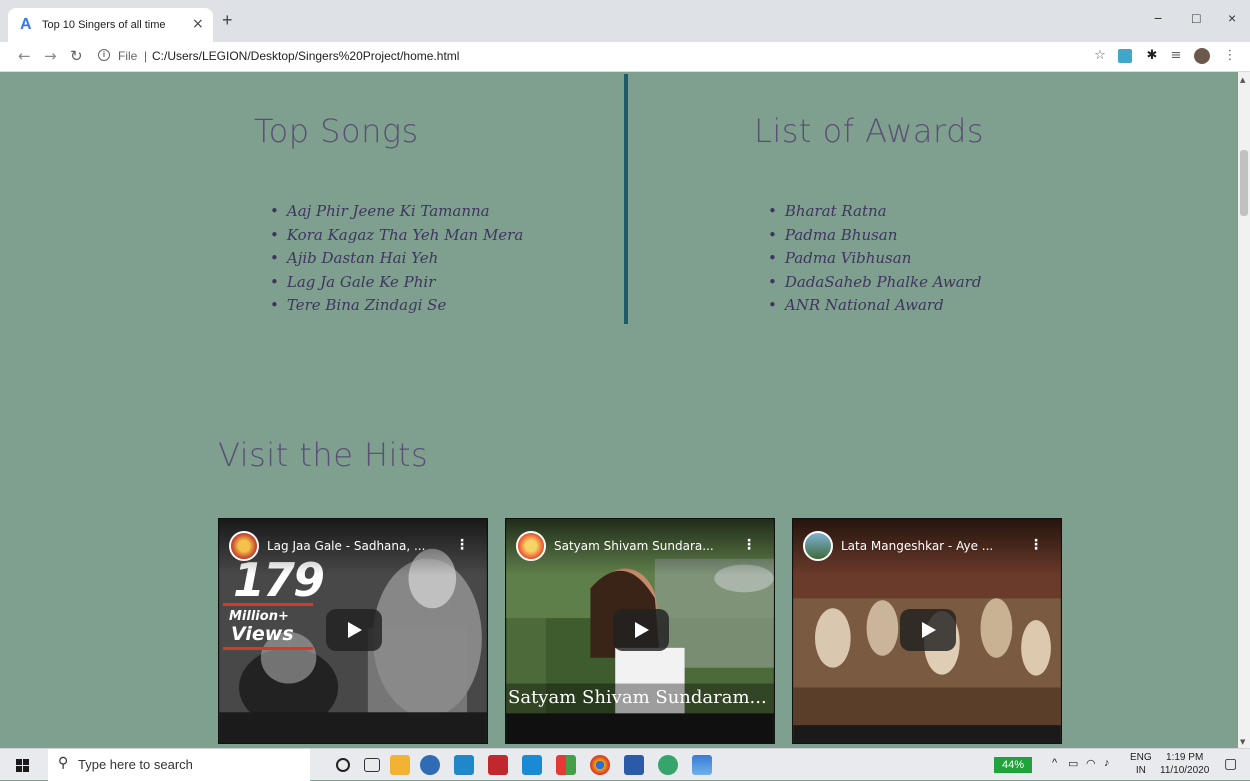  I want to click on awards-heading: List of Awards, so click(869, 131).